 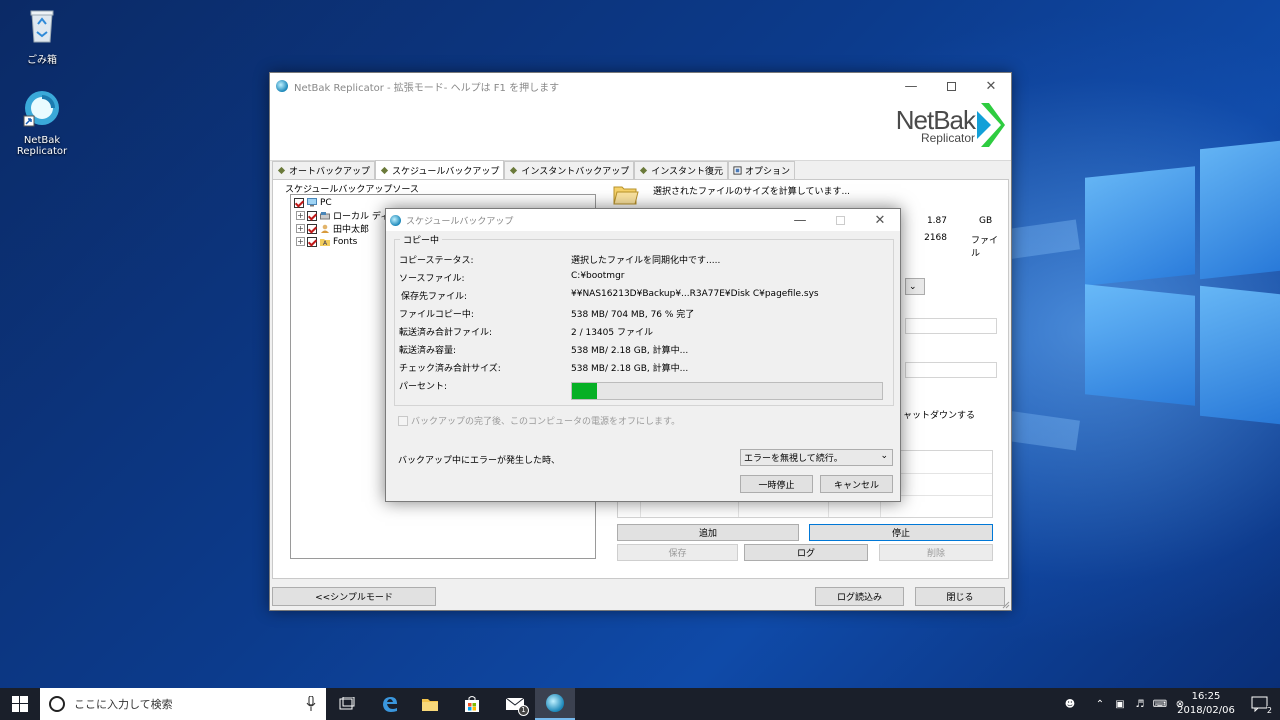 I want to click on shutdown-option-text: ャットダウンする, so click(x=939, y=416).